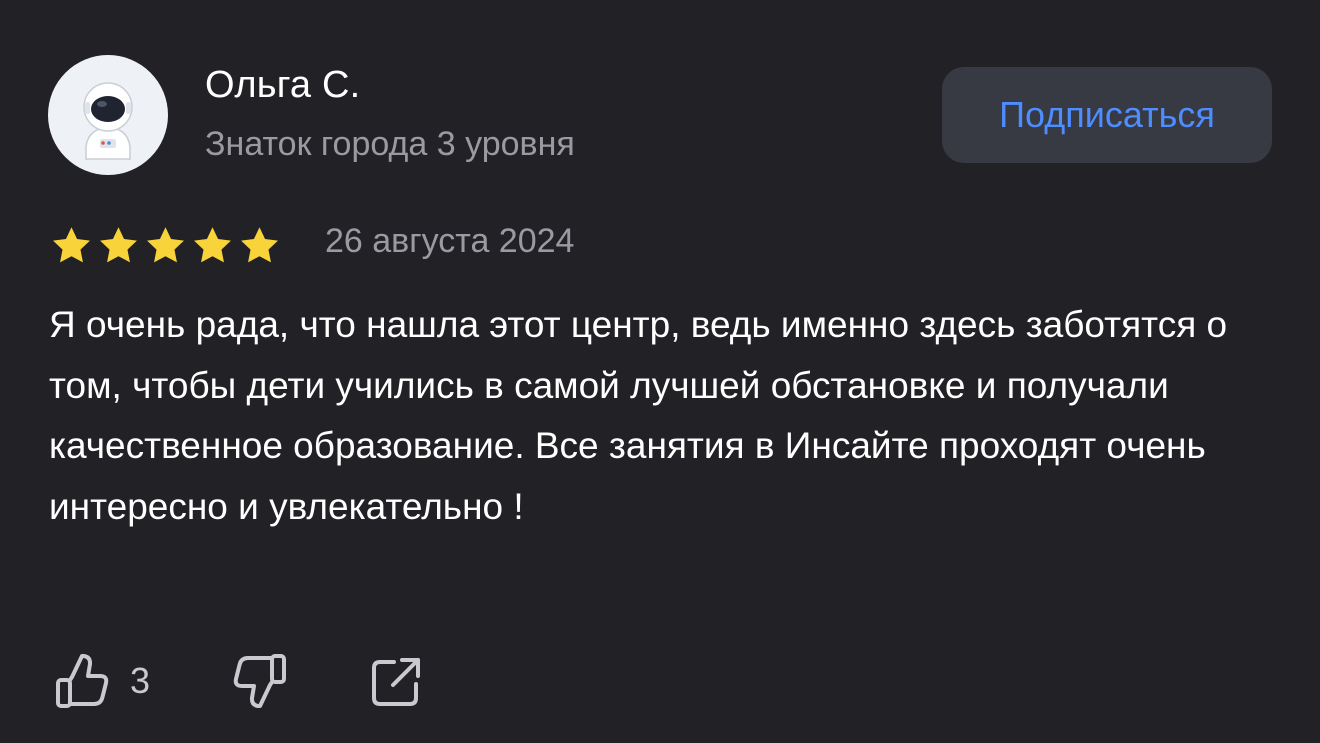  I want to click on share-button, so click(396, 681).